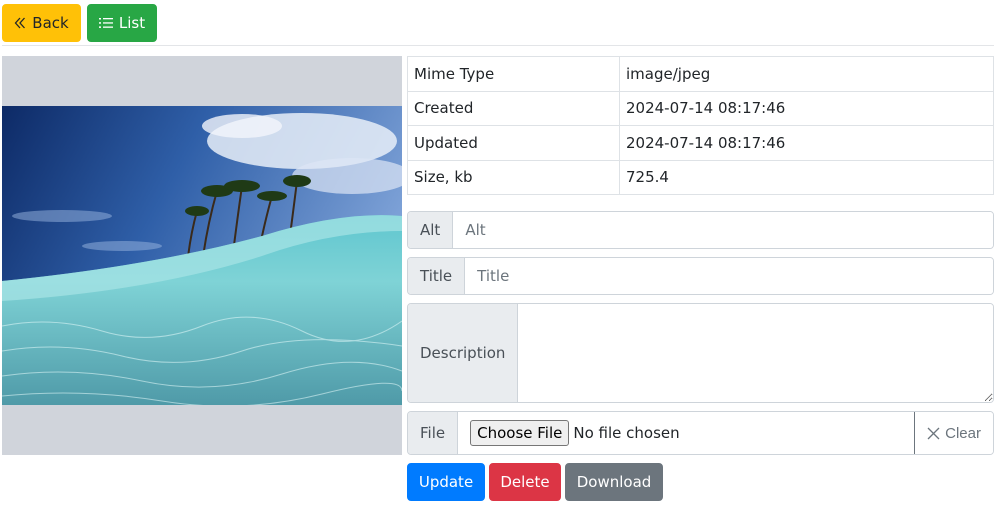 Image resolution: width=998 pixels, height=505 pixels. I want to click on alt-label: Alt, so click(431, 230).